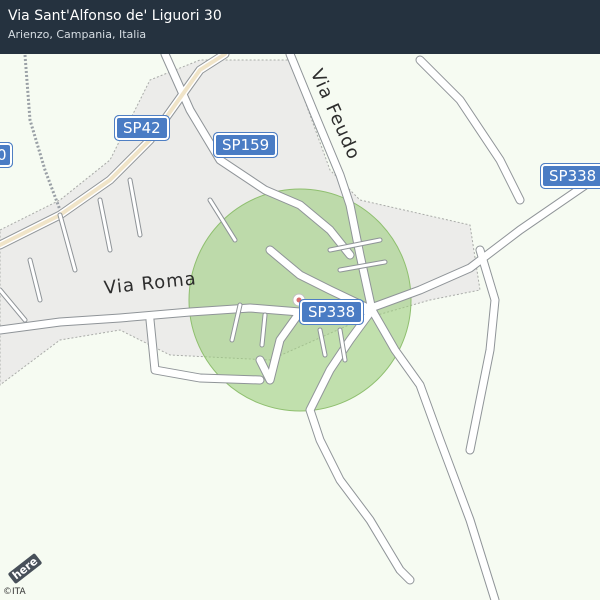 The height and width of the screenshot is (600, 600). I want to click on address-subtitle: Arienzo, Campania, Italia, so click(77, 34).